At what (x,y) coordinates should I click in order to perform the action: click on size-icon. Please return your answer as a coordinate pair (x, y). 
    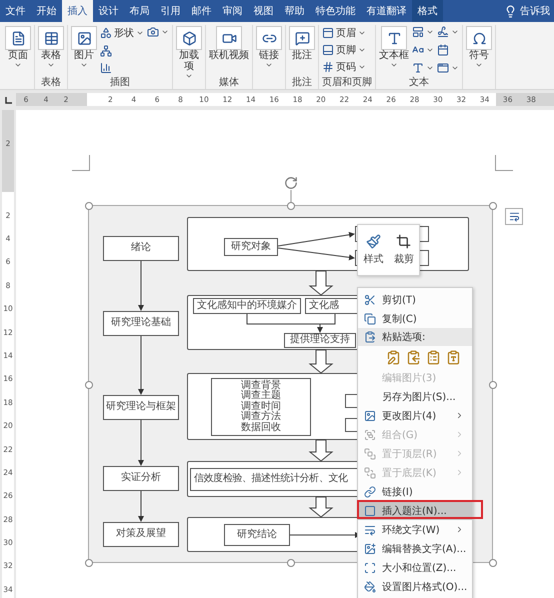
    Looking at the image, I should click on (370, 568).